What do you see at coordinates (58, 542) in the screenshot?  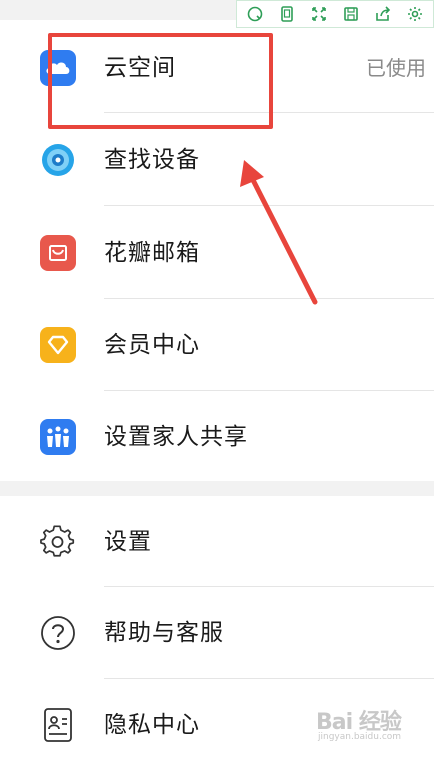 I see `gear-icon` at bounding box center [58, 542].